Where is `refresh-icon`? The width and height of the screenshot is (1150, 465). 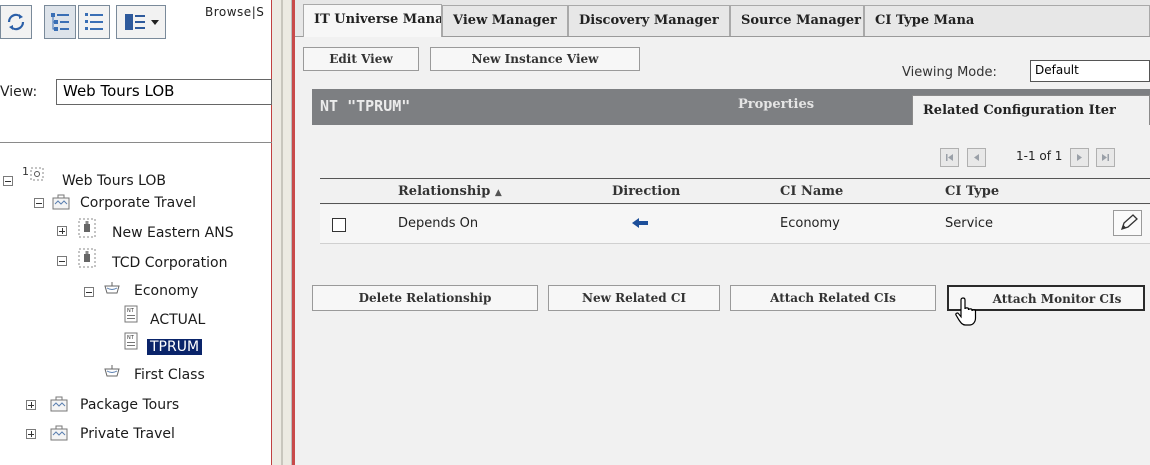
refresh-icon is located at coordinates (16, 22).